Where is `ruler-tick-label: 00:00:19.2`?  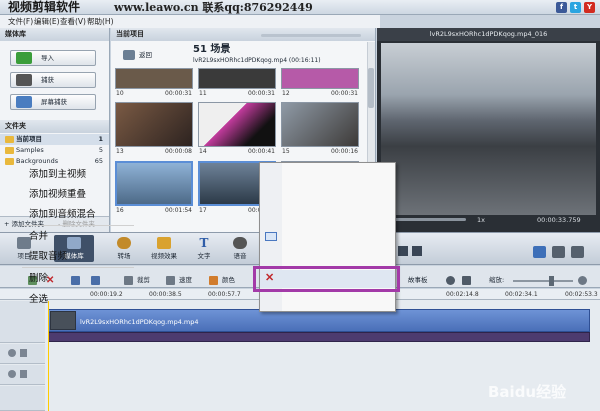 ruler-tick-label: 00:00:19.2 is located at coordinates (106, 294).